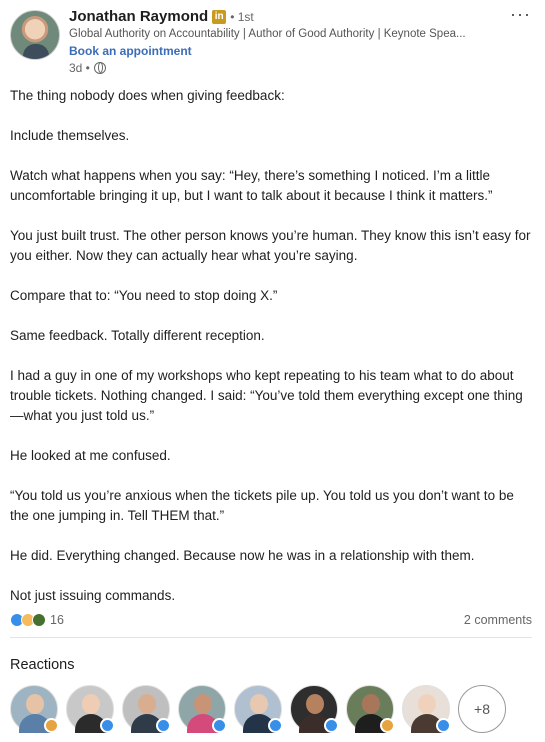  What do you see at coordinates (242, 16) in the screenshot?
I see `connection-degree: • 1st` at bounding box center [242, 16].